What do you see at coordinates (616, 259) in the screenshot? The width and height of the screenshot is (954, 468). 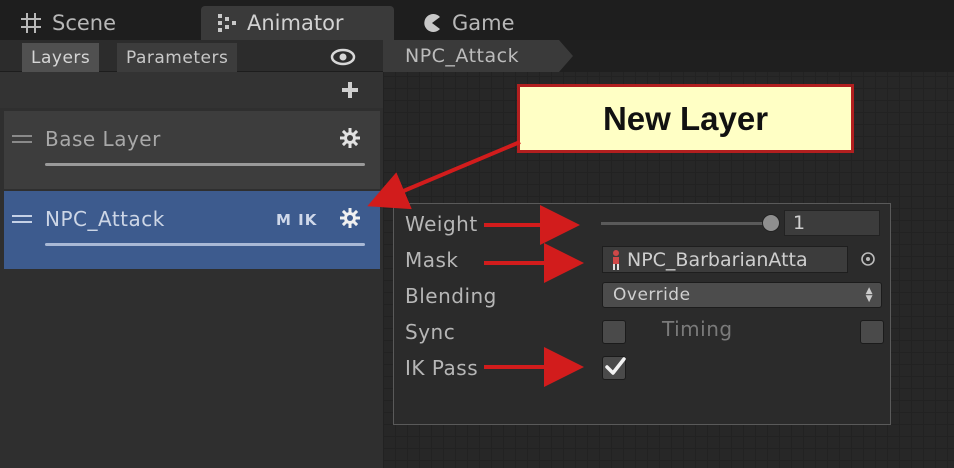 I see `avatar-mask-icon` at bounding box center [616, 259].